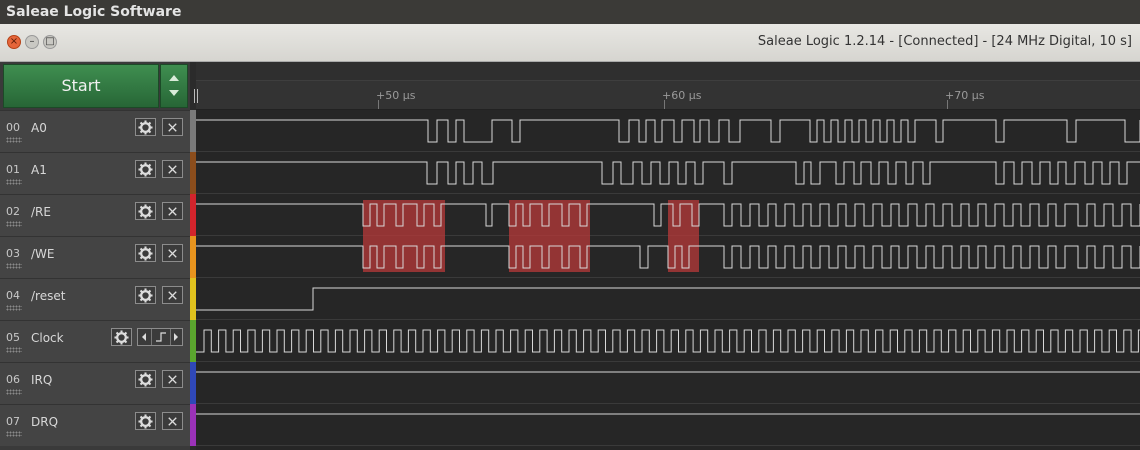 This screenshot has height=450, width=1140. Describe the element at coordinates (39, 128) in the screenshot. I see `channel-name: A0` at that location.